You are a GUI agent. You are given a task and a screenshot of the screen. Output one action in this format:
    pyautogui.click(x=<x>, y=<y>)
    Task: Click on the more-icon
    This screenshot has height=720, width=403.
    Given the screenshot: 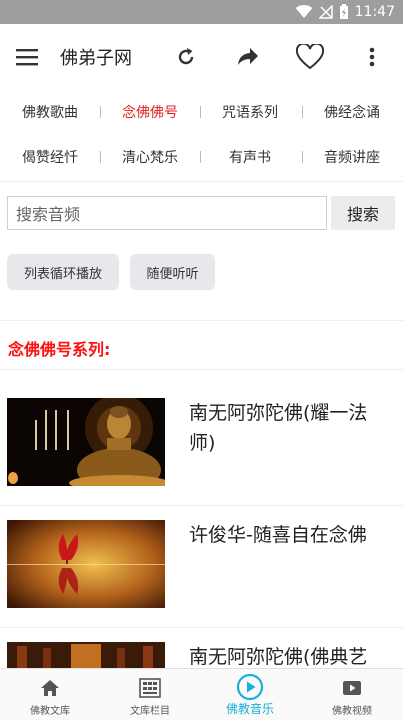 What is the action you would take?
    pyautogui.click(x=372, y=57)
    